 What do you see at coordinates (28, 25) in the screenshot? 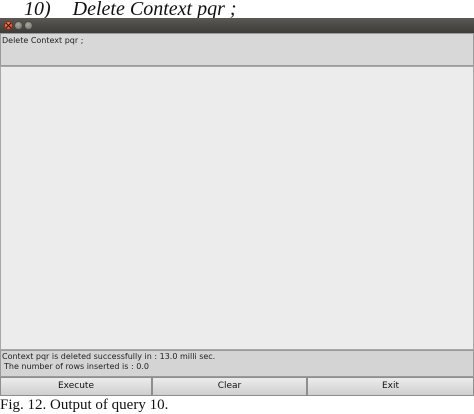
I see `maximize-icon` at bounding box center [28, 25].